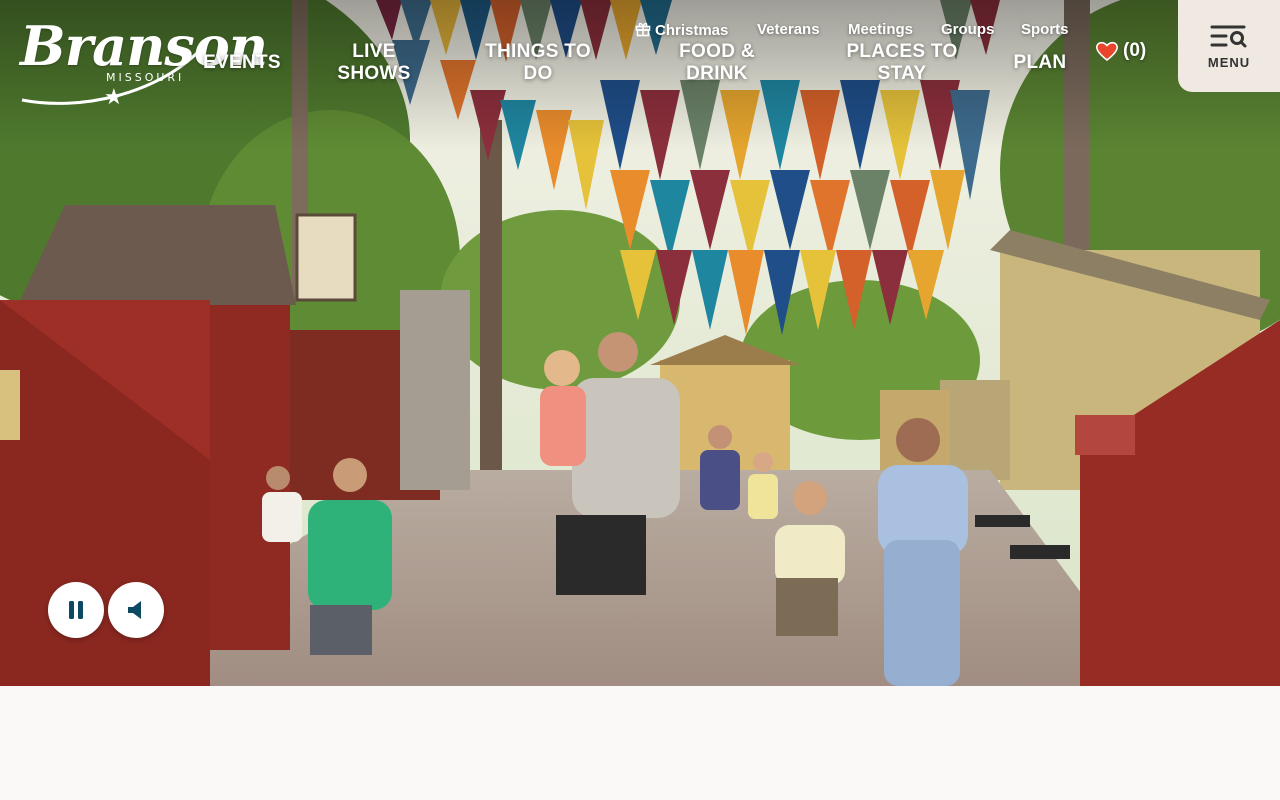  Describe the element at coordinates (788, 31) in the screenshot. I see `util-link-veterans: Veterans` at that location.